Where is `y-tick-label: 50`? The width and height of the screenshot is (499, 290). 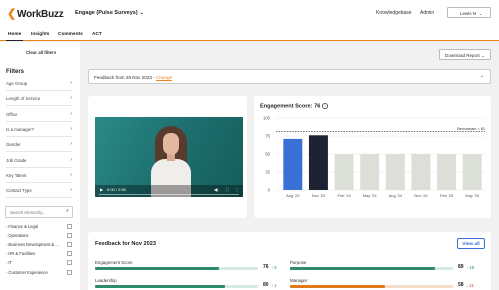
y-tick-label: 50 is located at coordinates (267, 154).